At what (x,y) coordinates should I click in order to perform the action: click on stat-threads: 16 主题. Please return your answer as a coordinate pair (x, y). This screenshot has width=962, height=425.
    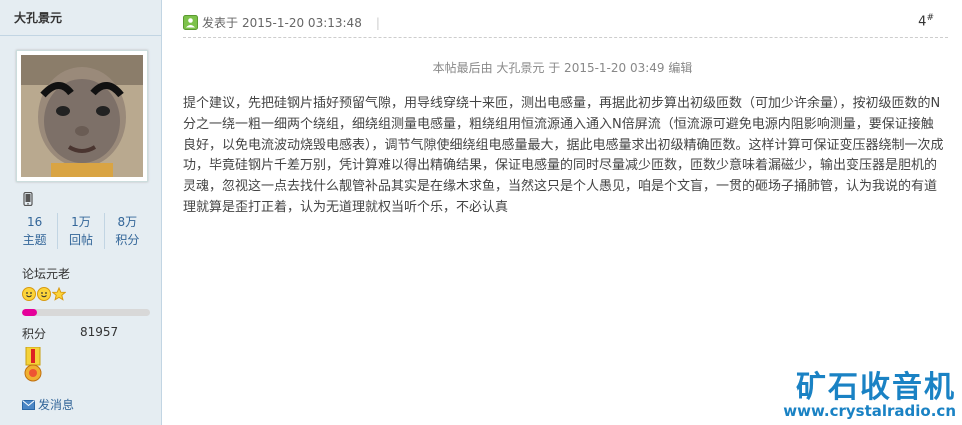
    Looking at the image, I should click on (35, 231).